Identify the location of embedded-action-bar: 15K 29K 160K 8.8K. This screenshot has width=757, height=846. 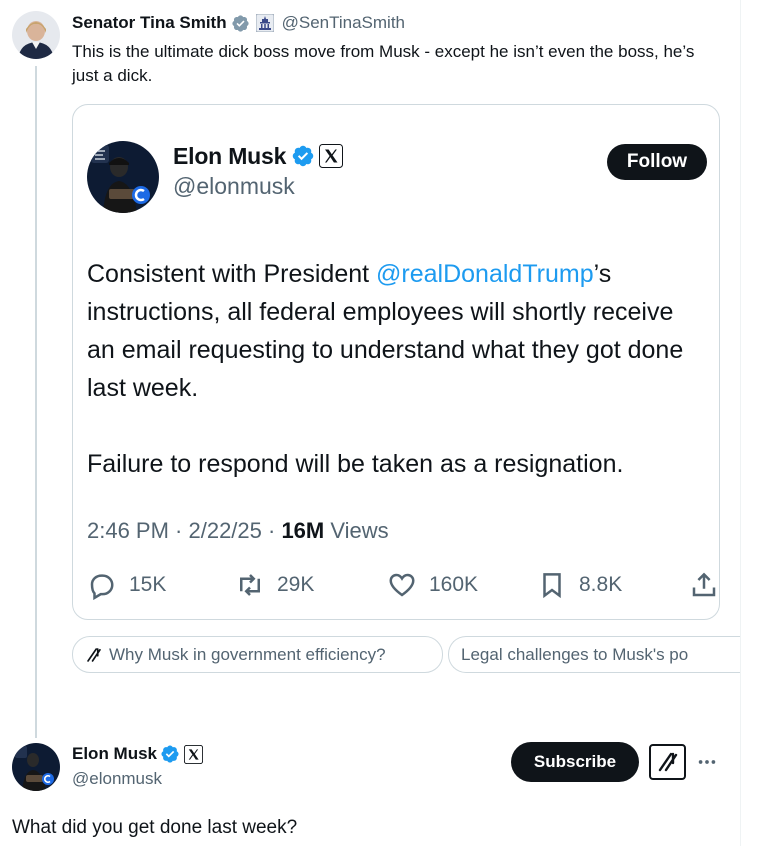
(403, 585).